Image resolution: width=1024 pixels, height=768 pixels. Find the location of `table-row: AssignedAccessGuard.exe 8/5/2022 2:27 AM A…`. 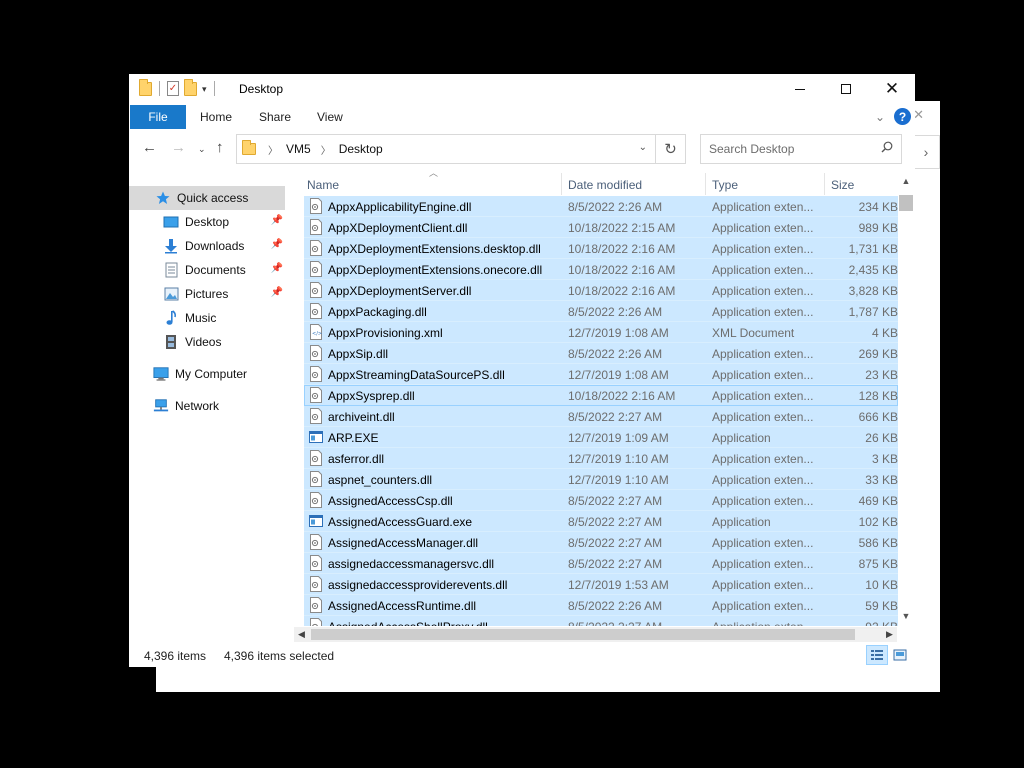

table-row: AssignedAccessGuard.exe 8/5/2022 2:27 AM A… is located at coordinates (601, 521).